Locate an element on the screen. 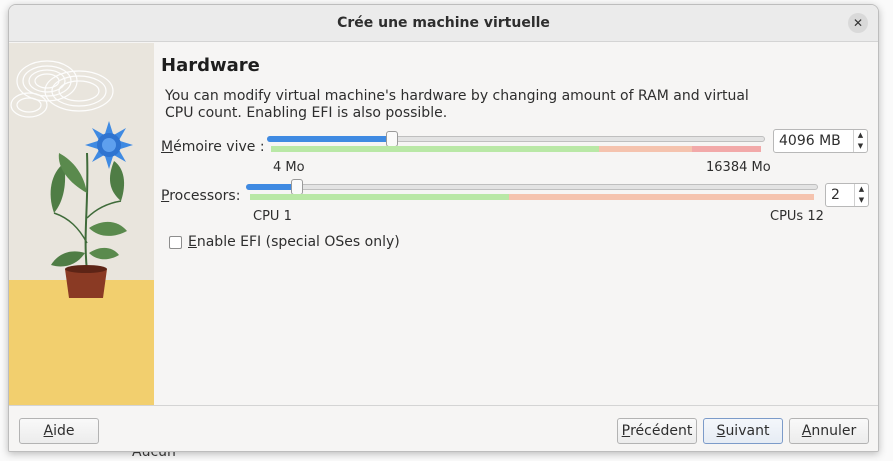 This screenshot has width=893, height=461. processors-spin-arrows: ▲ ▼ is located at coordinates (861, 195).